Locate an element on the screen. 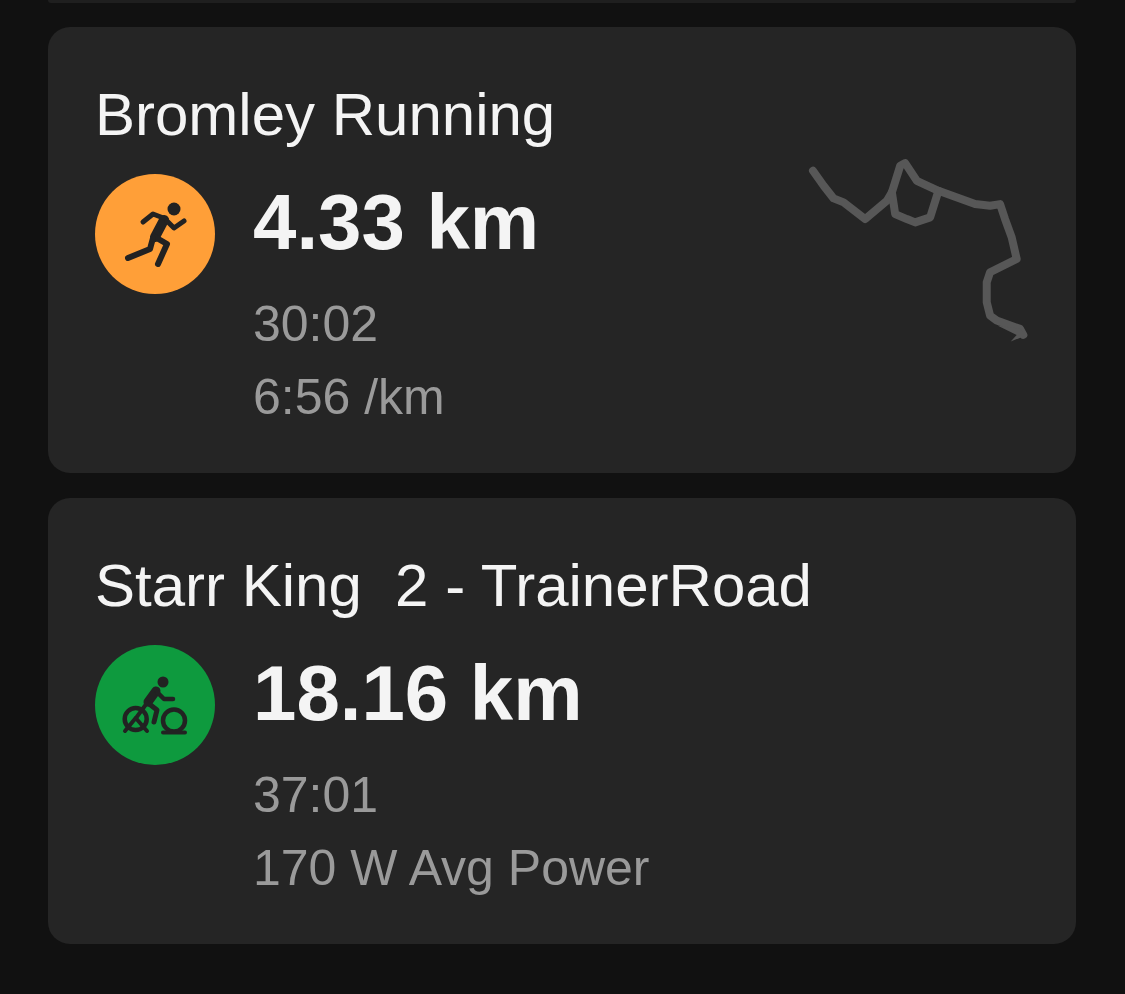 This screenshot has height=994, width=1125. stat-value: 37:01 is located at coordinates (316, 795).